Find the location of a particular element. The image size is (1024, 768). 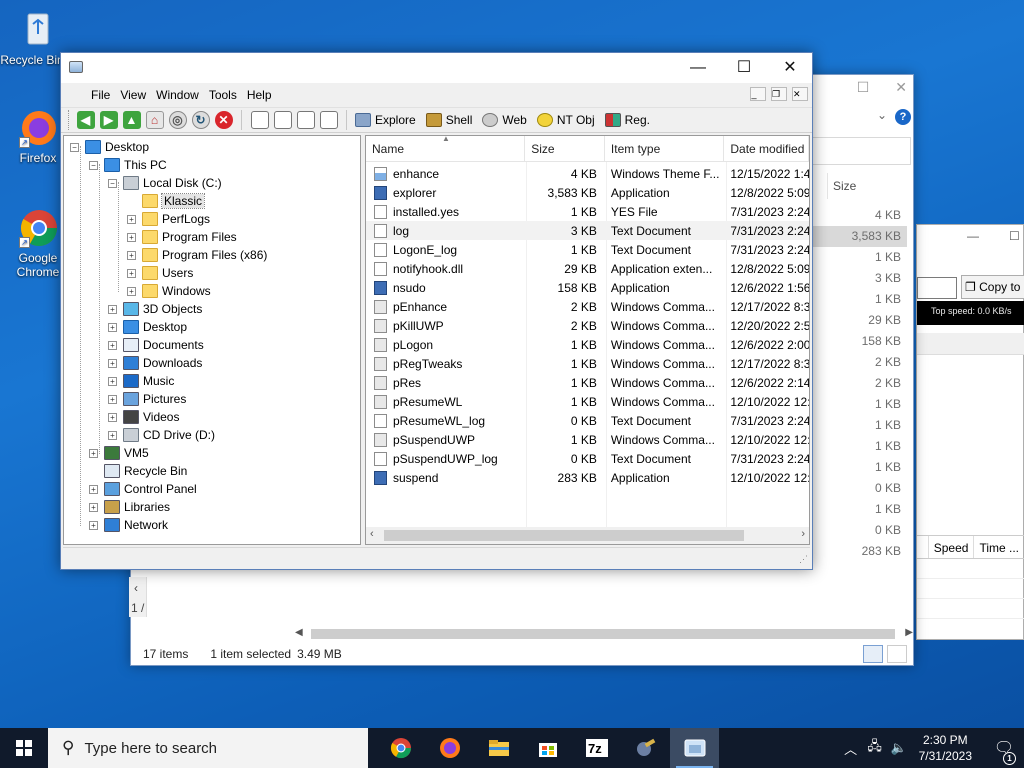

close-icon: ✕ is located at coordinates (901, 87).